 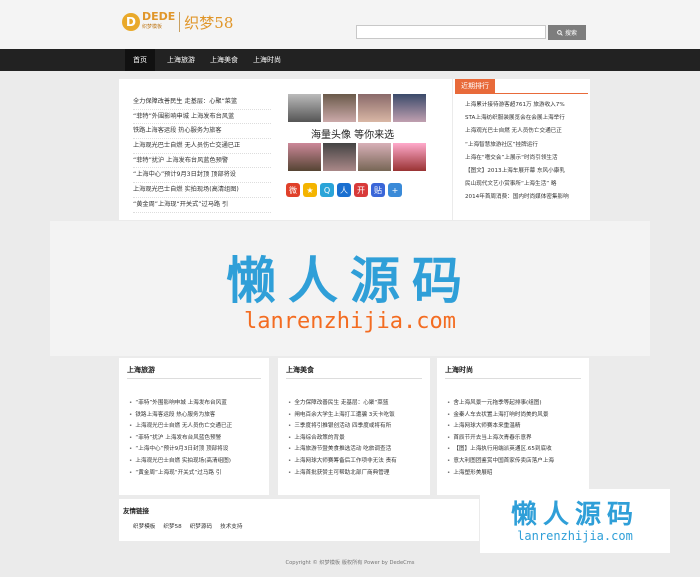 I want to click on list-item: 【图】上海执行用端派英通区.65到底收, so click(x=513, y=450).